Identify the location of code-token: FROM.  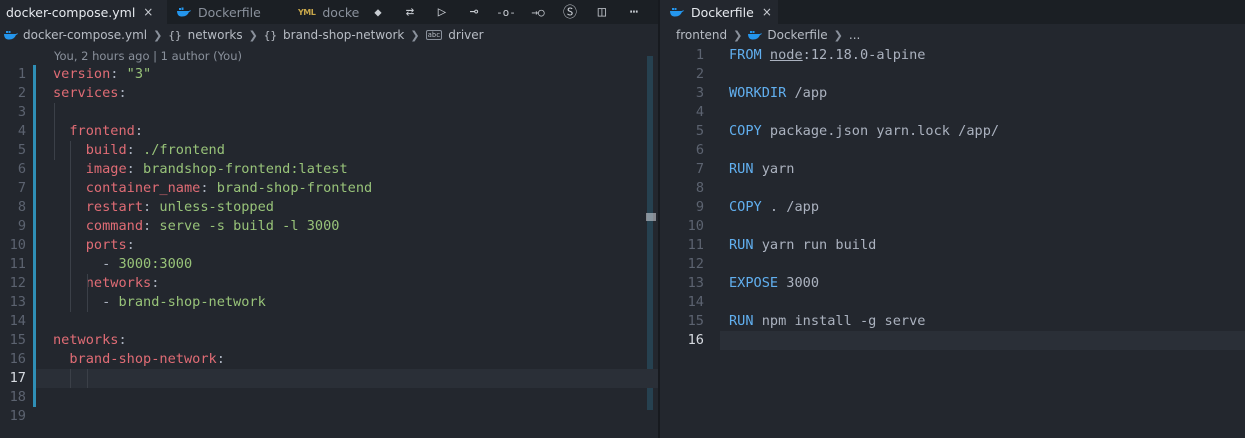
(749, 55).